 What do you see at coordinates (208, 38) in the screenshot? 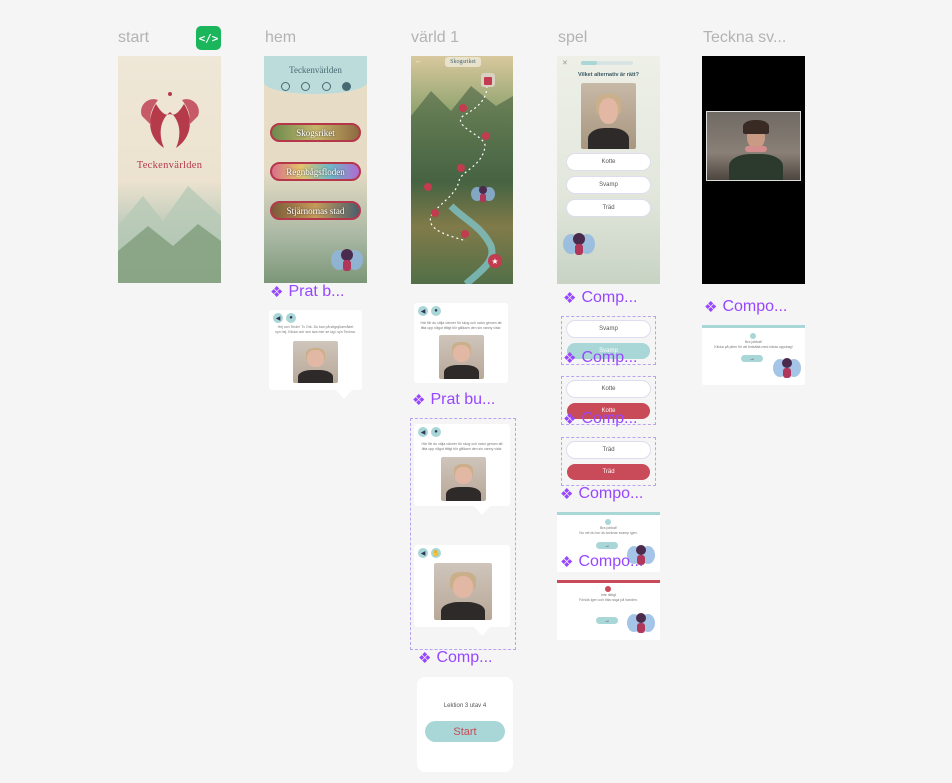
I see `code-icon: </>` at bounding box center [208, 38].